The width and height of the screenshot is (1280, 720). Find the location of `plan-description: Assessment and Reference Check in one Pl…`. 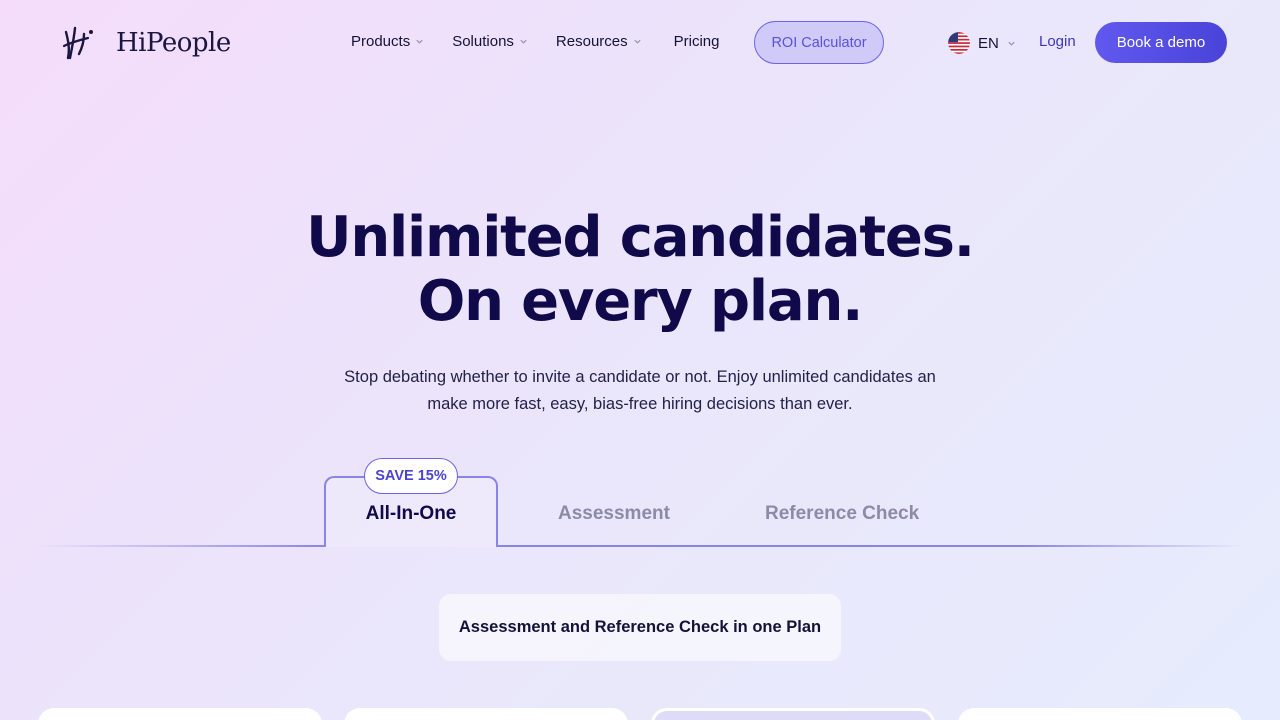

plan-description: Assessment and Reference Check in one Pl… is located at coordinates (640, 627).